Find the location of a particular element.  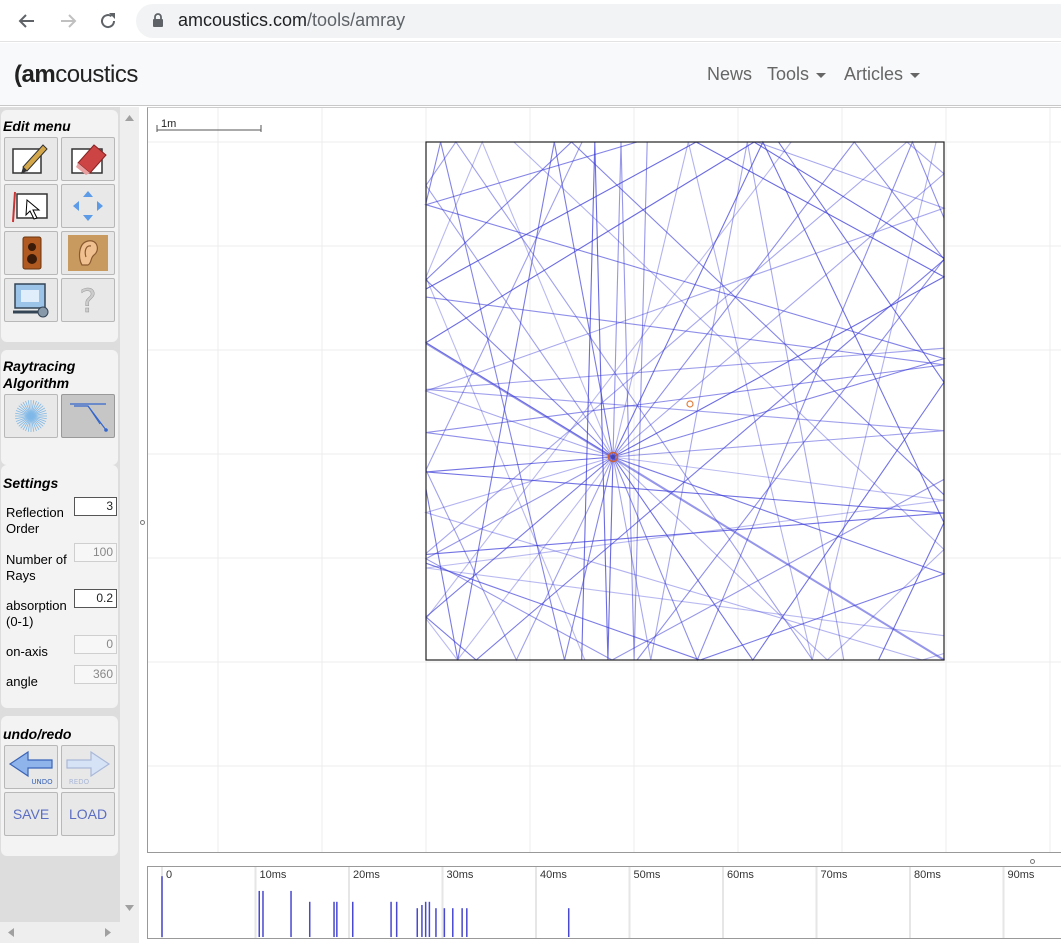

eraser-icon is located at coordinates (89, 159).